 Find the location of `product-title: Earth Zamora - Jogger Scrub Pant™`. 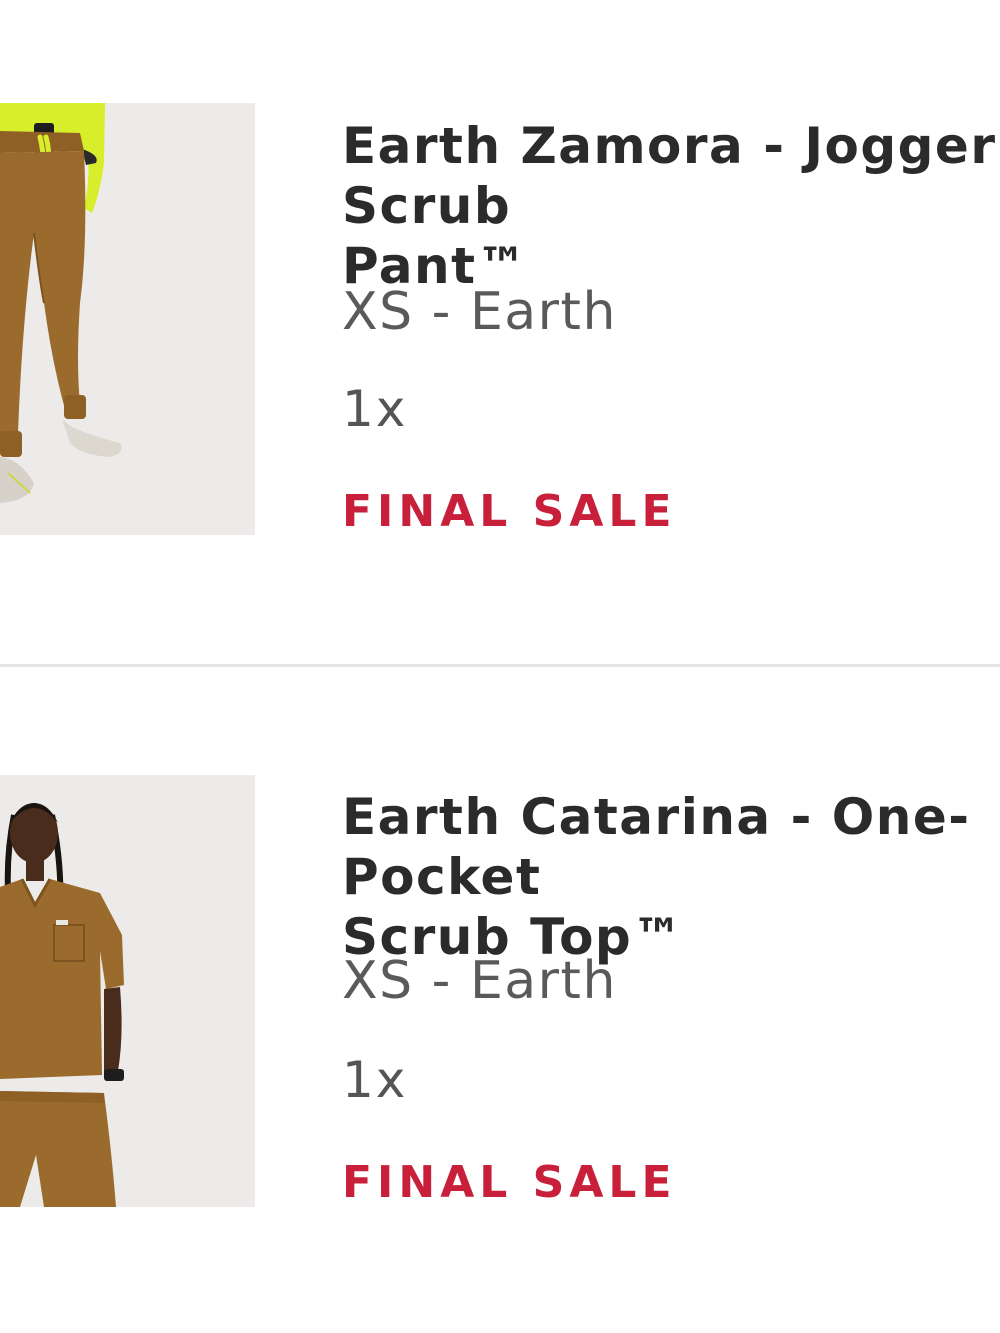

product-title: Earth Zamora - Jogger Scrub Pant™ is located at coordinates (671, 206).